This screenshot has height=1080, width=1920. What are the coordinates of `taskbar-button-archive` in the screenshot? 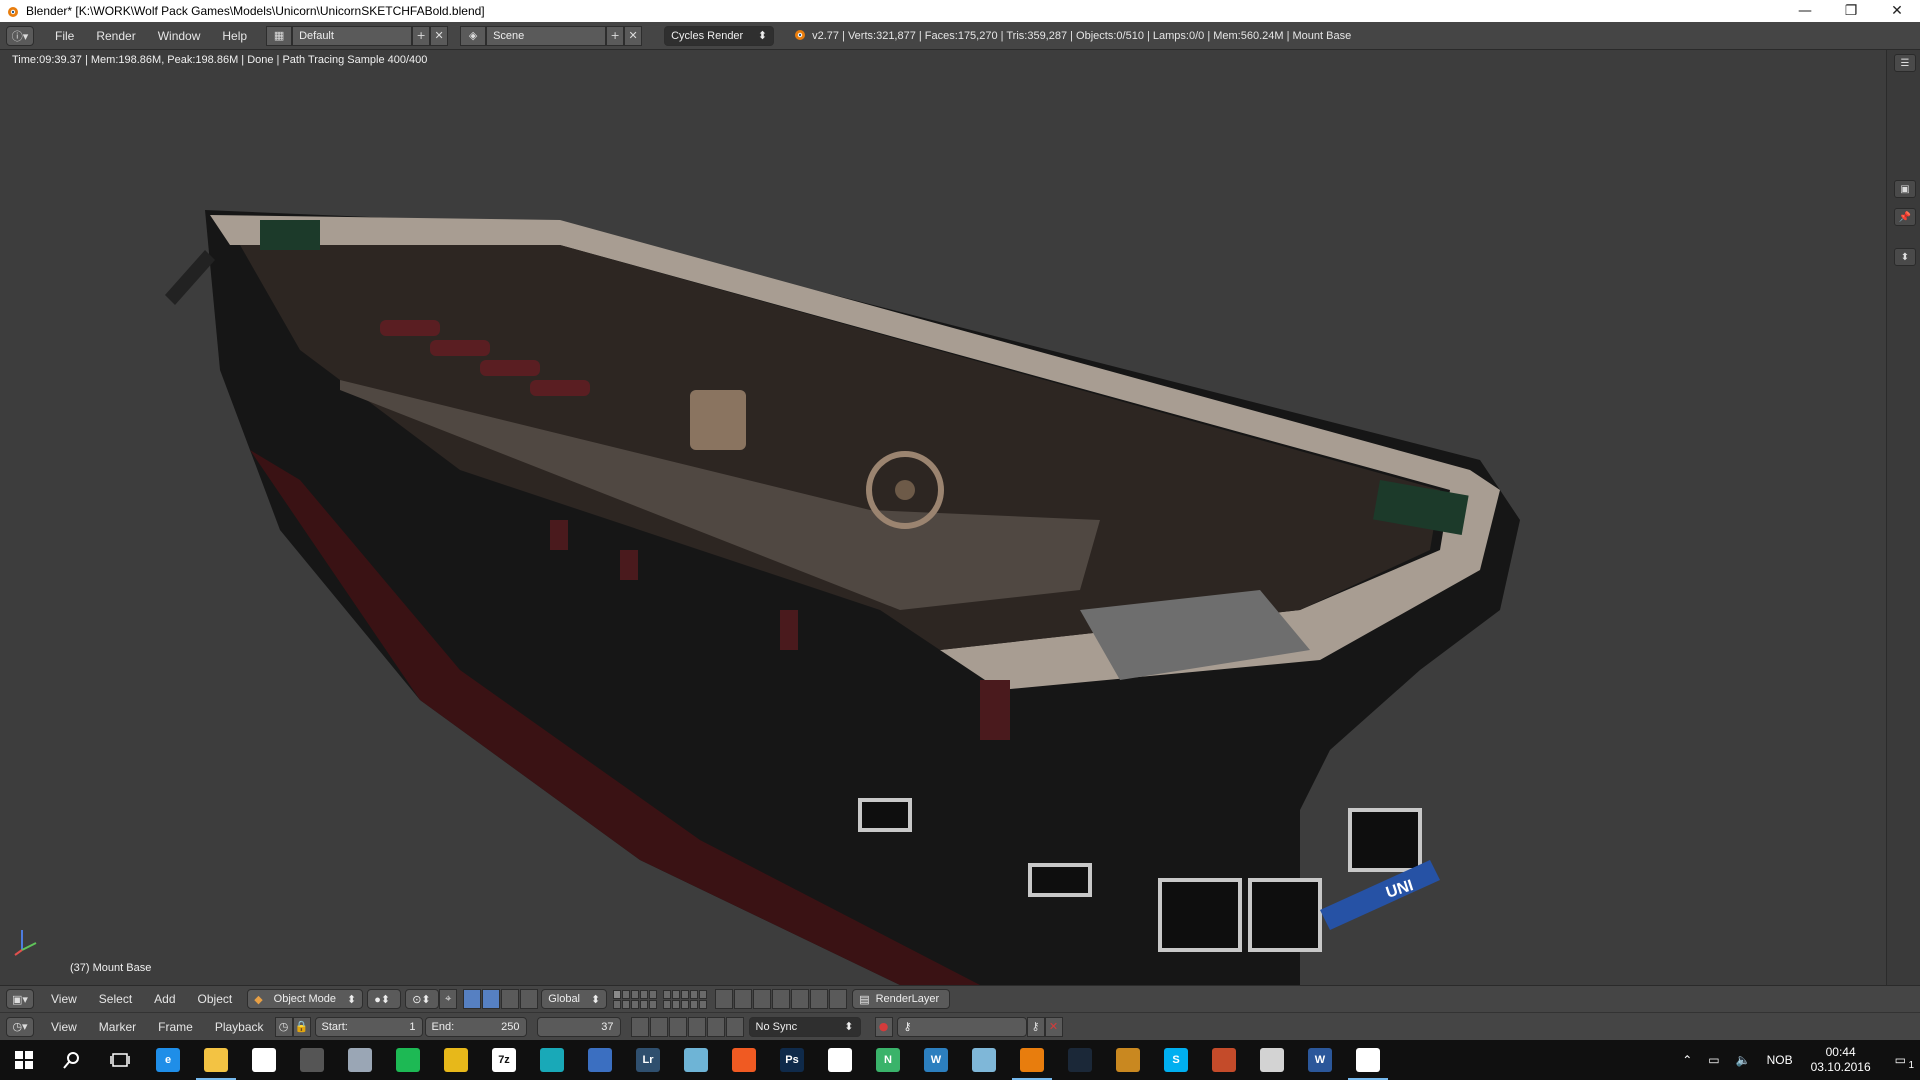 It's located at (1128, 1060).